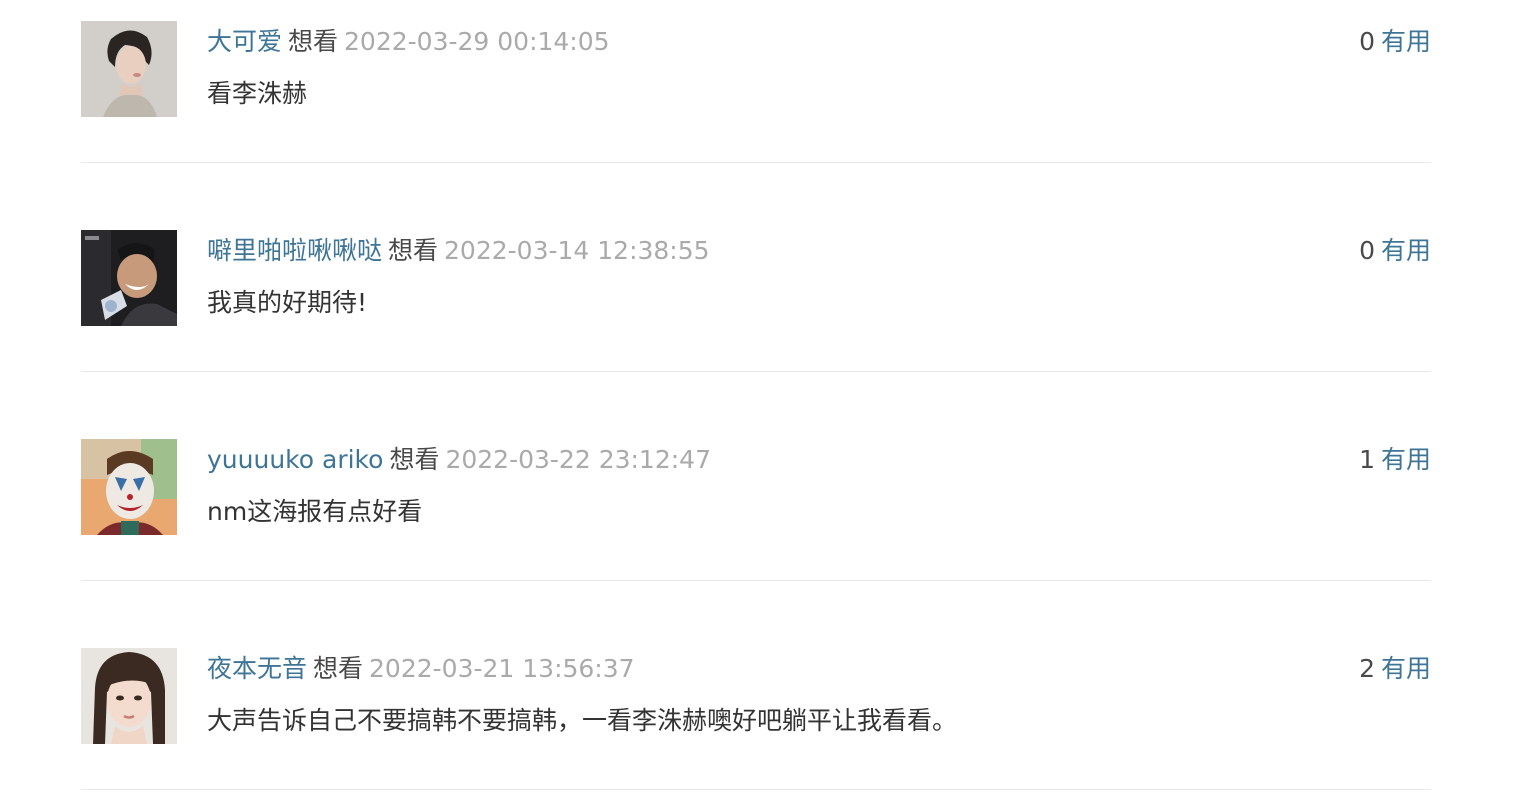 The width and height of the screenshot is (1519, 810). I want to click on comment-meta: 大可爱 想看 2022-03-29 00:14:05, so click(408, 42).